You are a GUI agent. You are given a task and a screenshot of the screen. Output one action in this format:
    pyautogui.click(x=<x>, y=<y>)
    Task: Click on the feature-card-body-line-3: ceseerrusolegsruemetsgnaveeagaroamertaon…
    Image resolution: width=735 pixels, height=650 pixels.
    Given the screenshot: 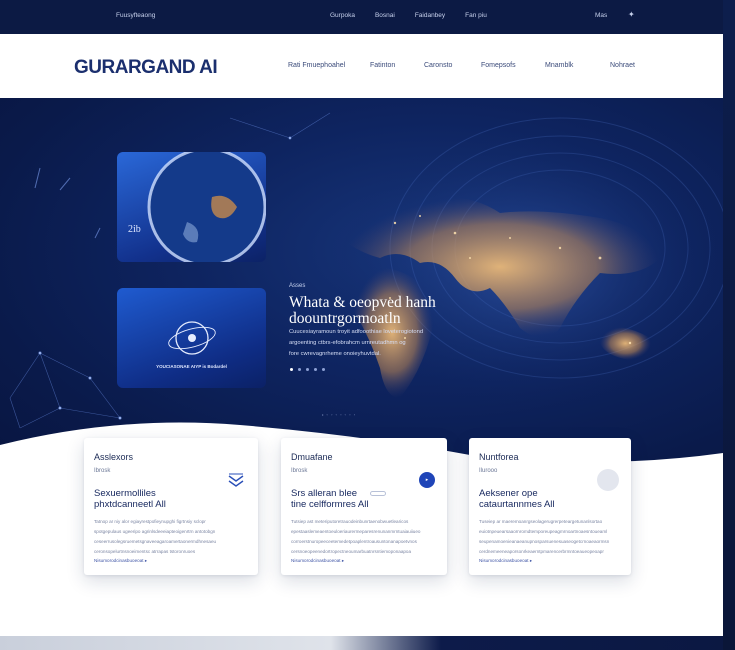 What is the action you would take?
    pyautogui.click(x=155, y=541)
    